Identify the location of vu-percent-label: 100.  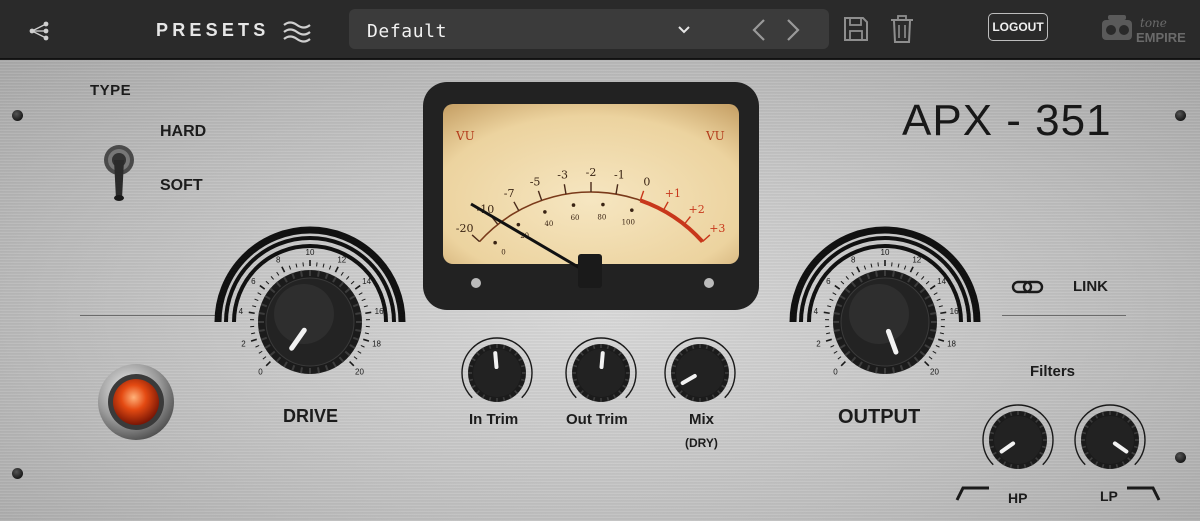
(628, 223).